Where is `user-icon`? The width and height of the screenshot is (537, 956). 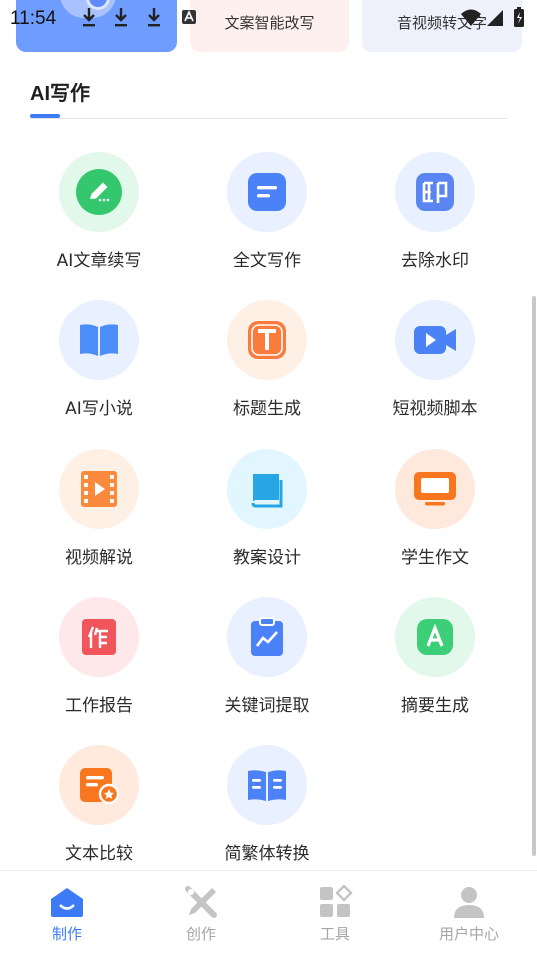
user-icon is located at coordinates (469, 902).